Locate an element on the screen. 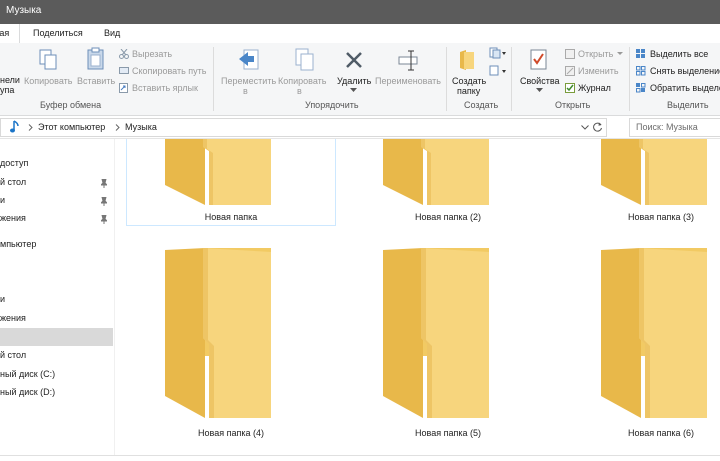  delete-button: Удалить is located at coordinates (354, 81).